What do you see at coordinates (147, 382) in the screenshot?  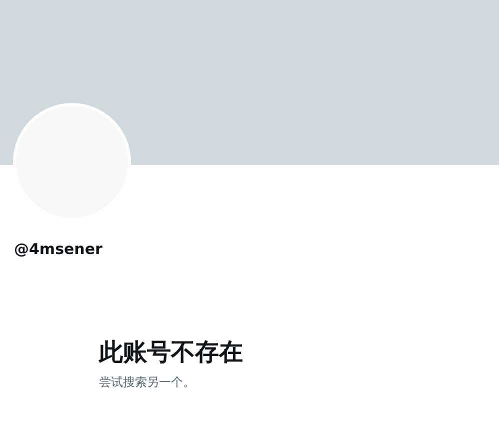 I see `notice-message: 尝试搜索另一个。` at bounding box center [147, 382].